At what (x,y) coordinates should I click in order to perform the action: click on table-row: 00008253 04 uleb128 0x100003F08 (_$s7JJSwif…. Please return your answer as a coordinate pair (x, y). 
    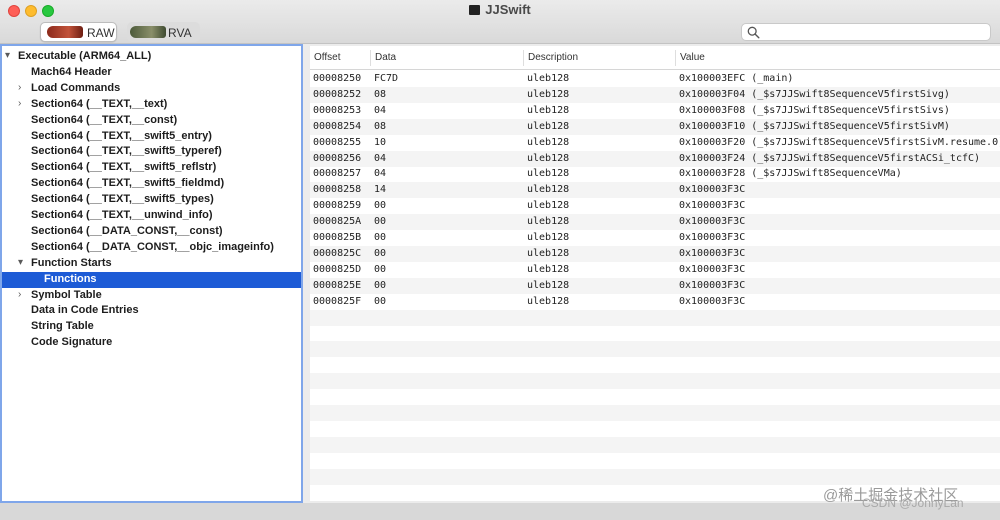
    Looking at the image, I should click on (655, 111).